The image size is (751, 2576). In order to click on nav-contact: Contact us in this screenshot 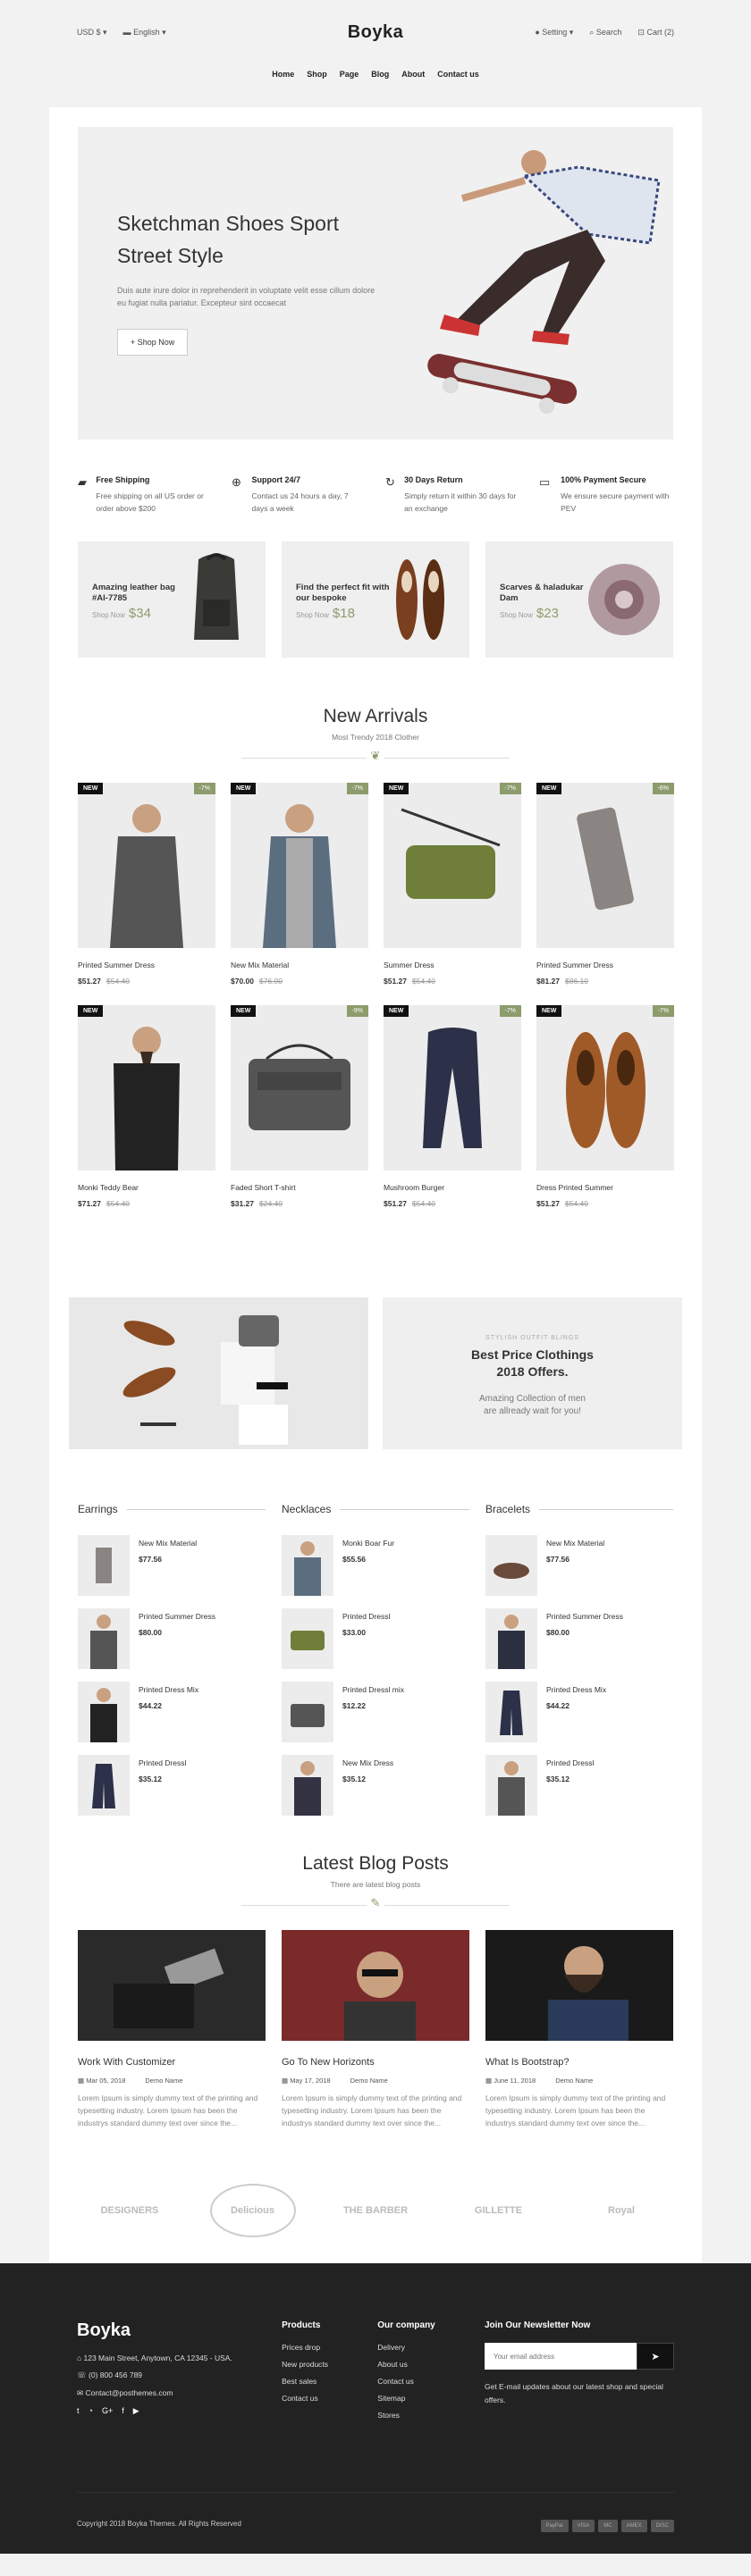, I will do `click(458, 74)`.